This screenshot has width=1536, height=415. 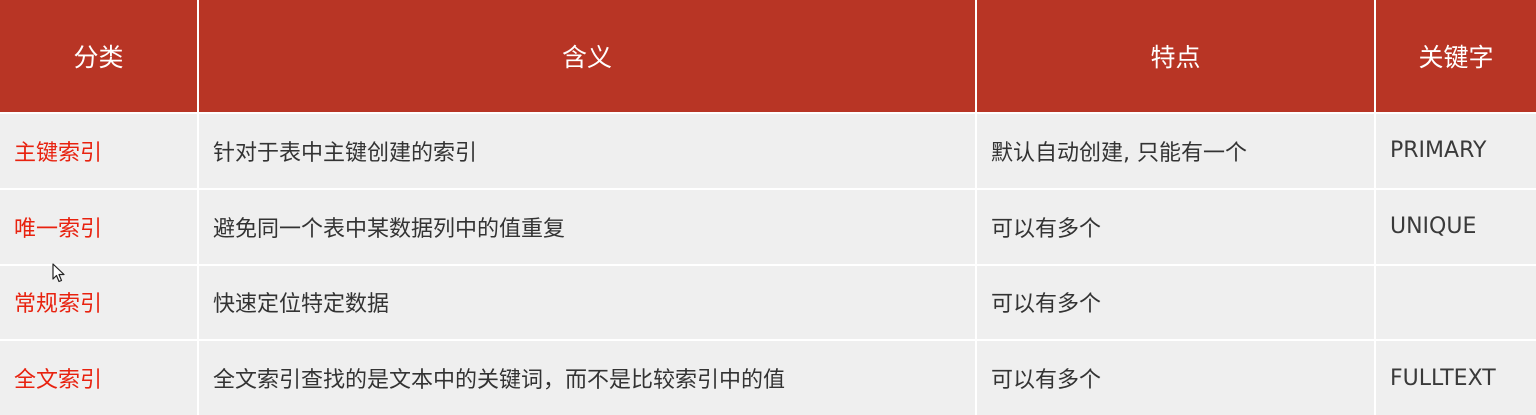 What do you see at coordinates (587, 56) in the screenshot?
I see `header-meaning: 含义` at bounding box center [587, 56].